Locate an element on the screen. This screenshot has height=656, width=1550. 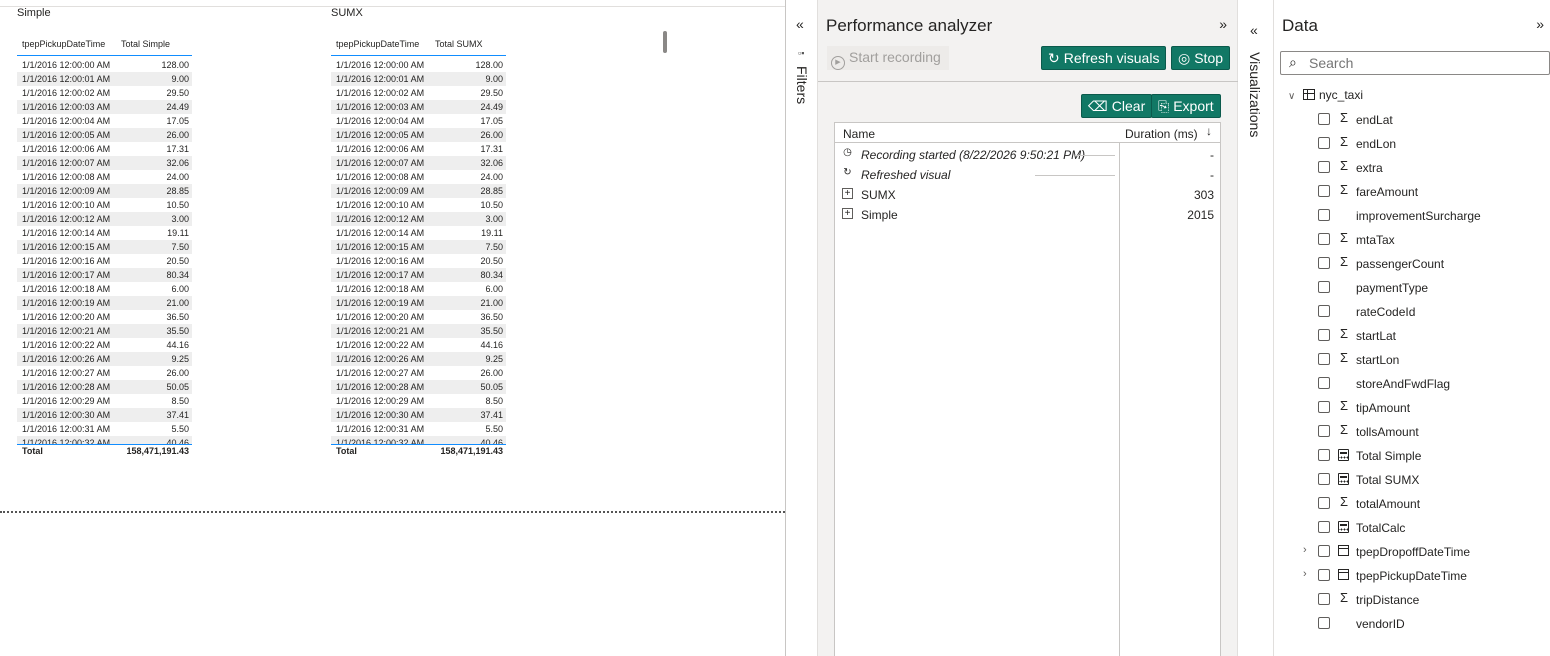
field-item: ΣendLon is located at coordinates (1412, 144).